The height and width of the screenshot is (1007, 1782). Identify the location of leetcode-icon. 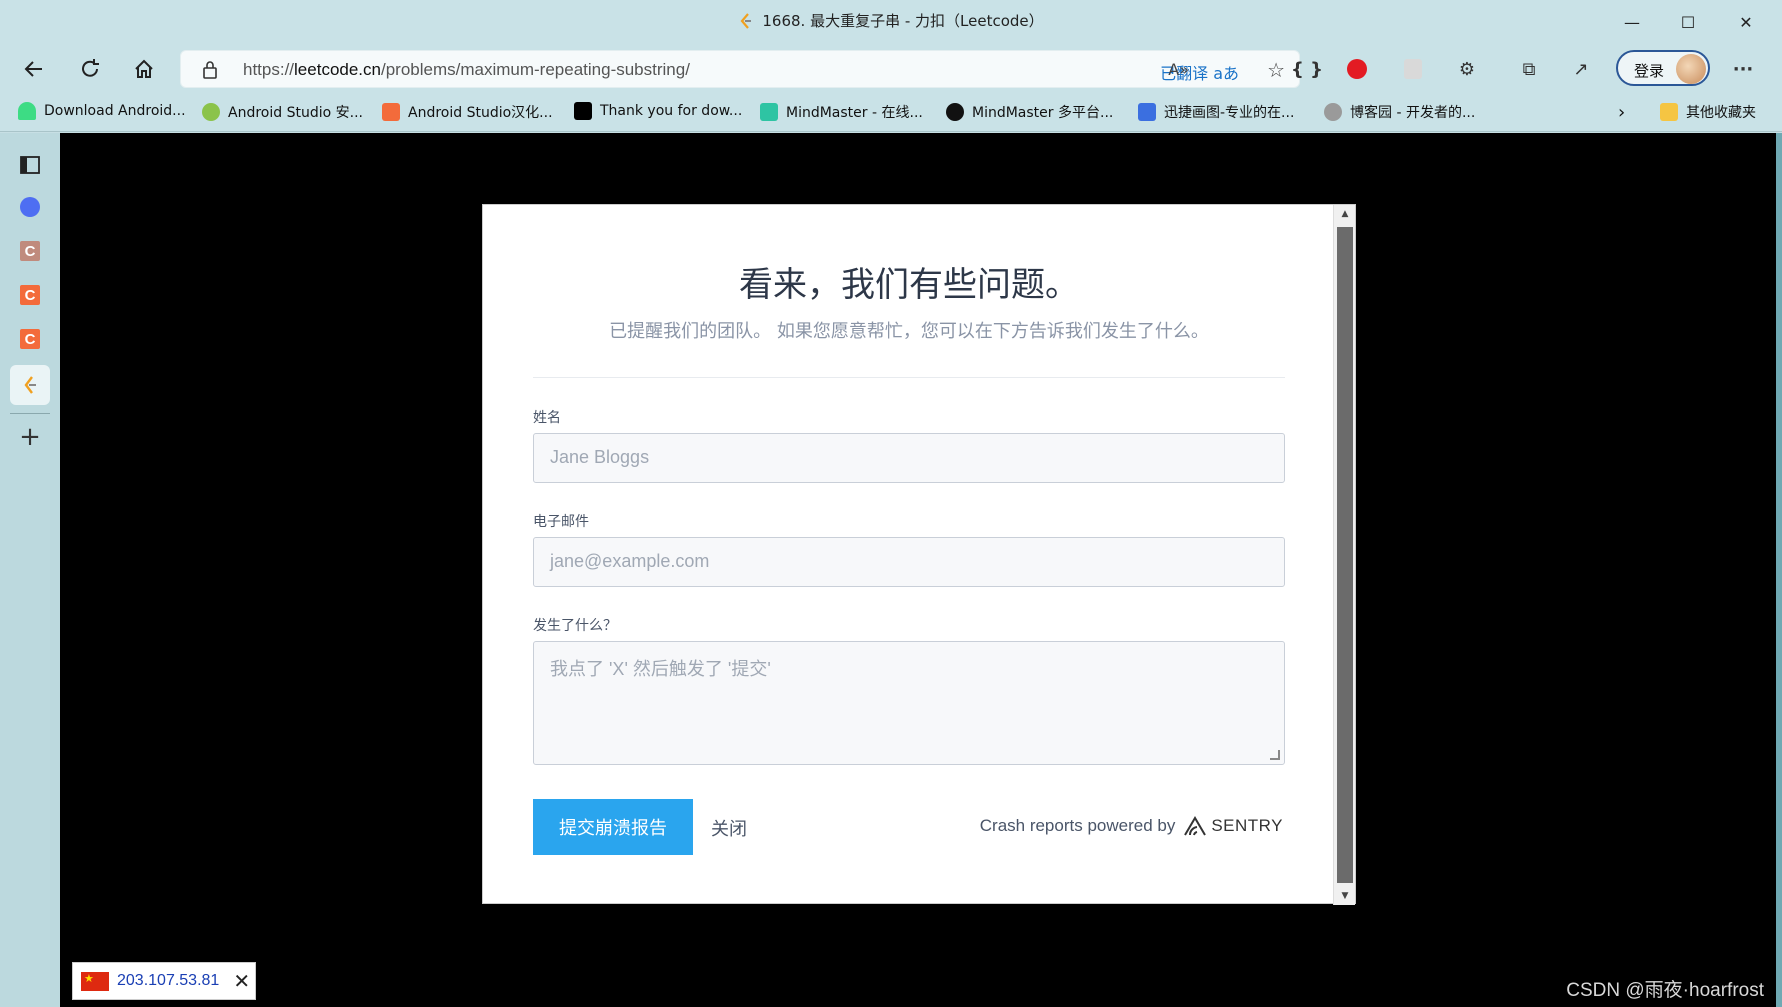
(746, 21).